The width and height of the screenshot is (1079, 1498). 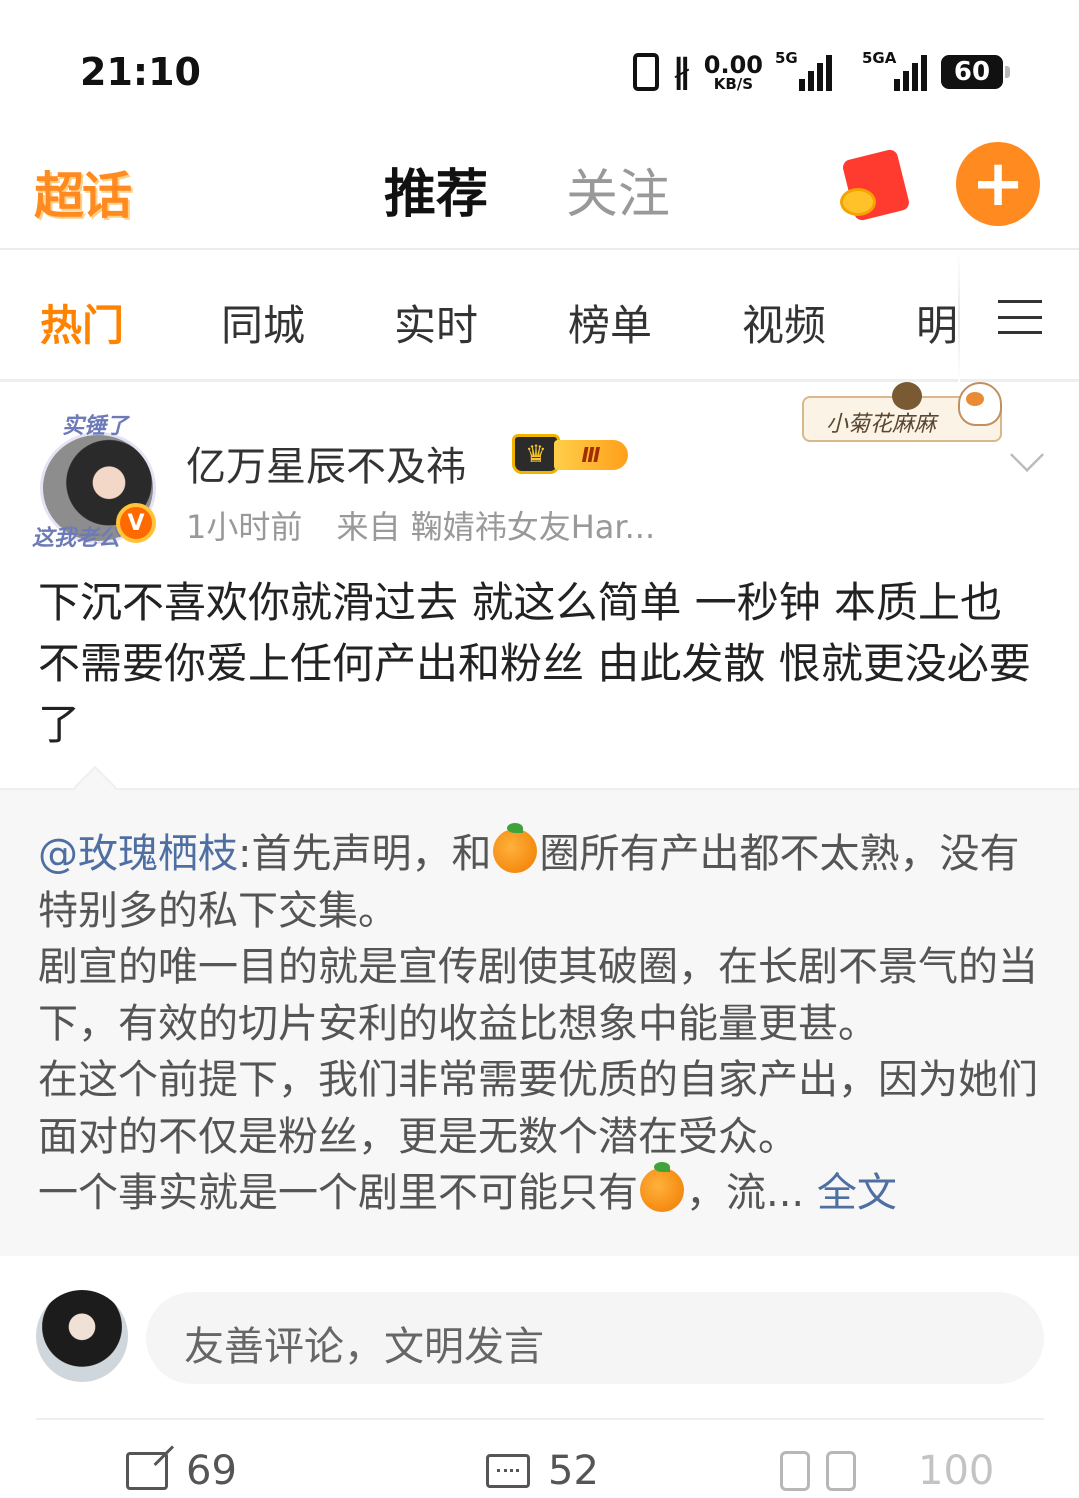 What do you see at coordinates (136, 523) in the screenshot?
I see `verified-badge-icon: V` at bounding box center [136, 523].